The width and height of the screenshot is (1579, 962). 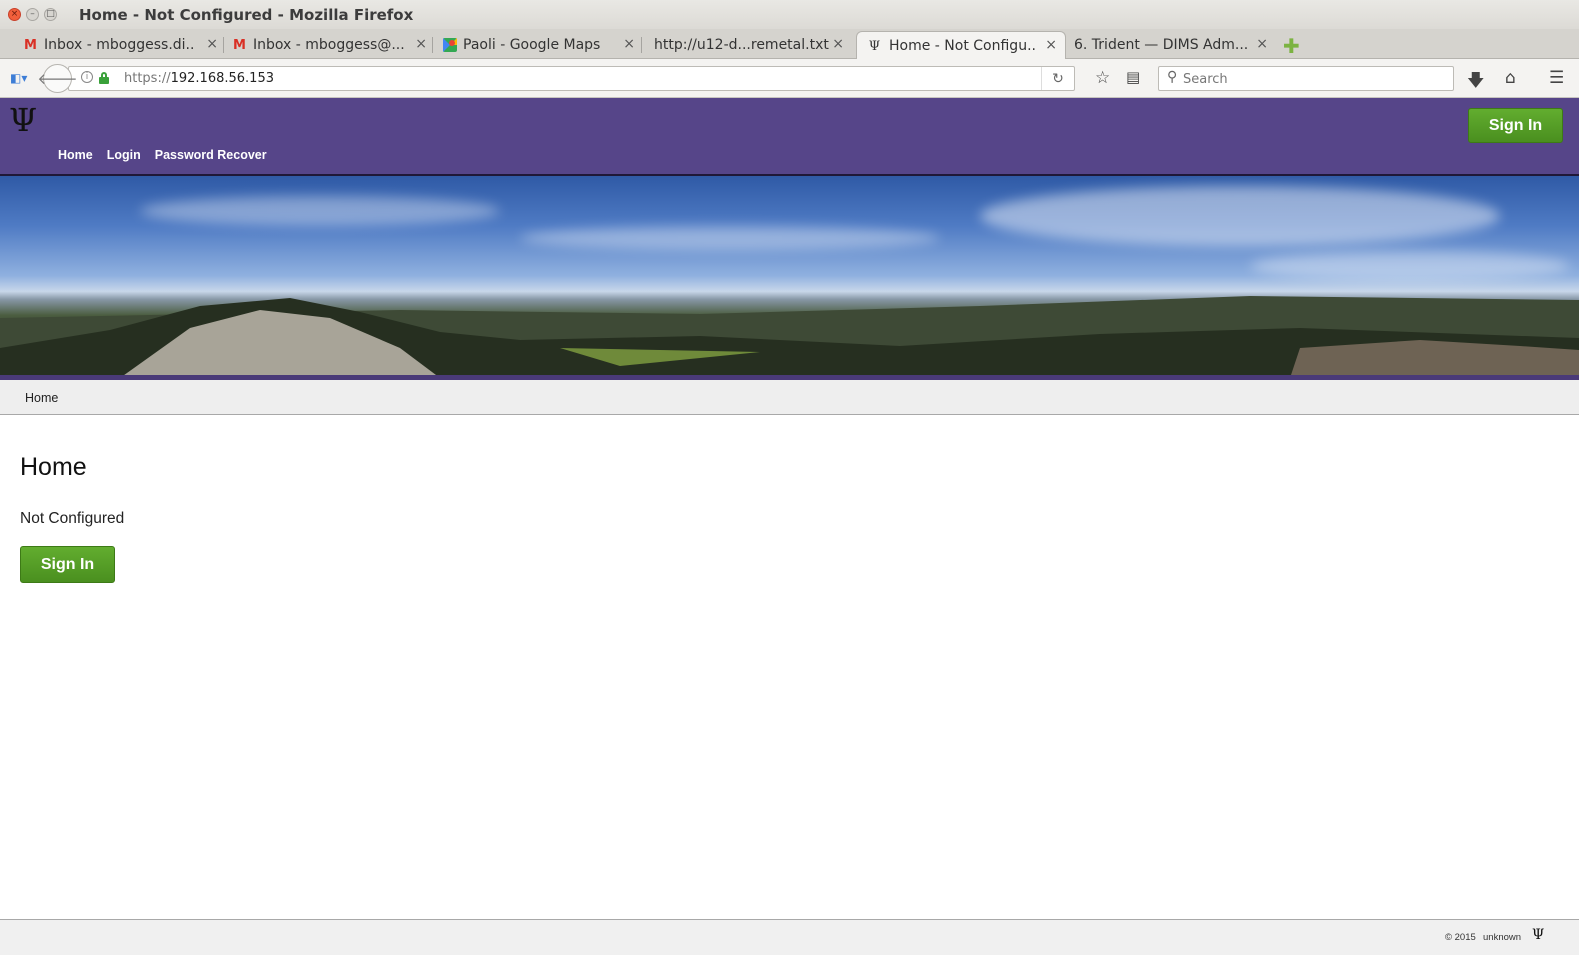 What do you see at coordinates (18, 78) in the screenshot?
I see `pocket-icon: ◧▾` at bounding box center [18, 78].